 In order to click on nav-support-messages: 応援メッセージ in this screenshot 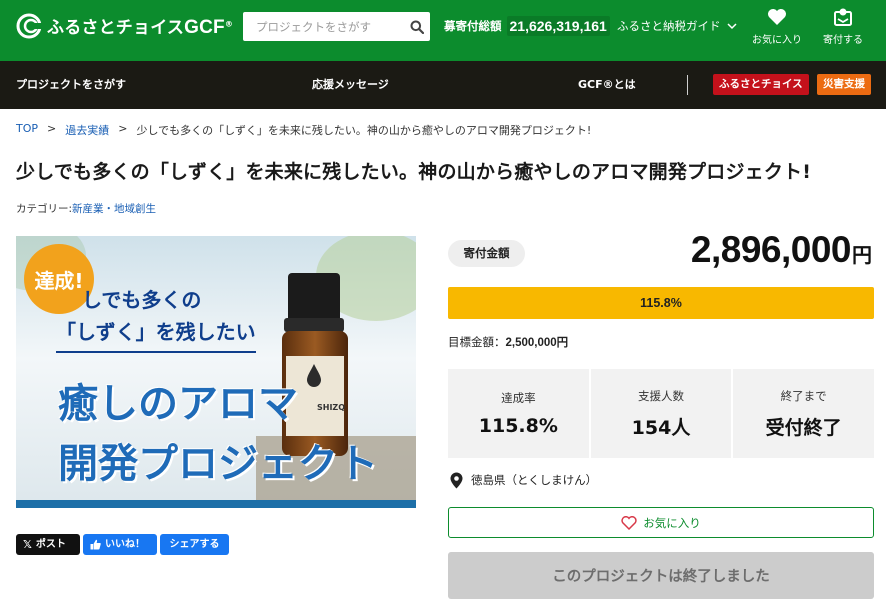, I will do `click(350, 85)`.